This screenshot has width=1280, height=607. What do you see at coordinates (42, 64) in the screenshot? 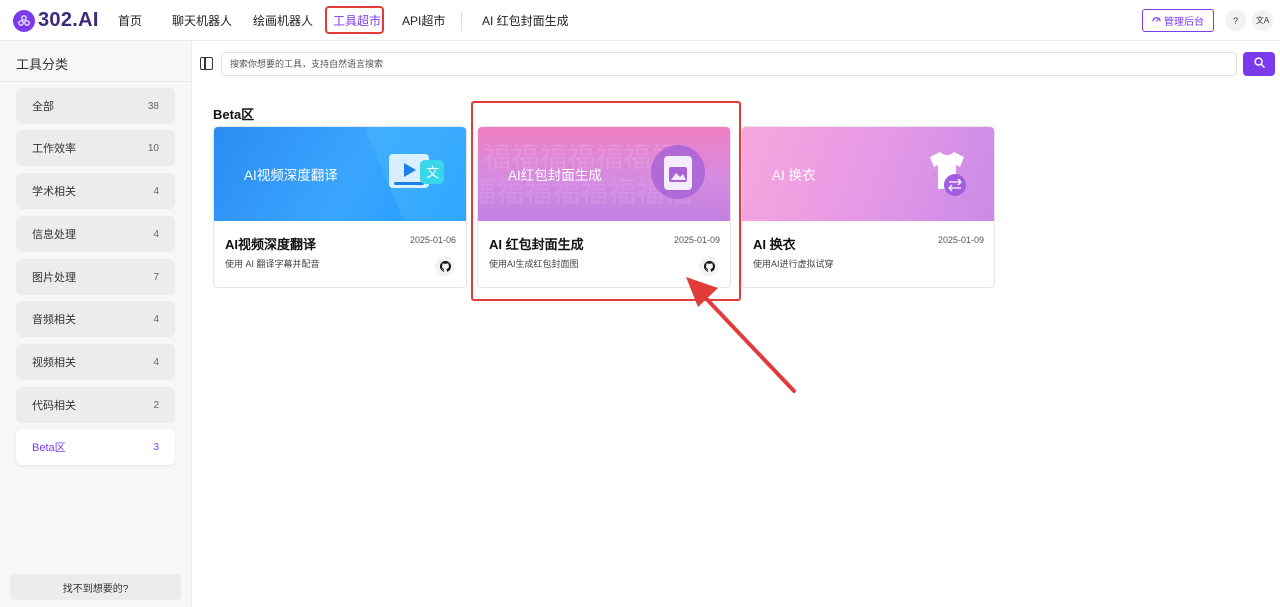
I see `sidebar-title: 工具分类` at bounding box center [42, 64].